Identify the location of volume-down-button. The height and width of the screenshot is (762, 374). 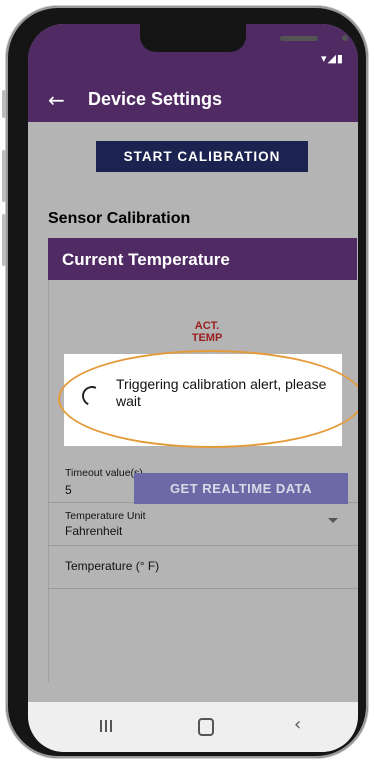
(4, 240).